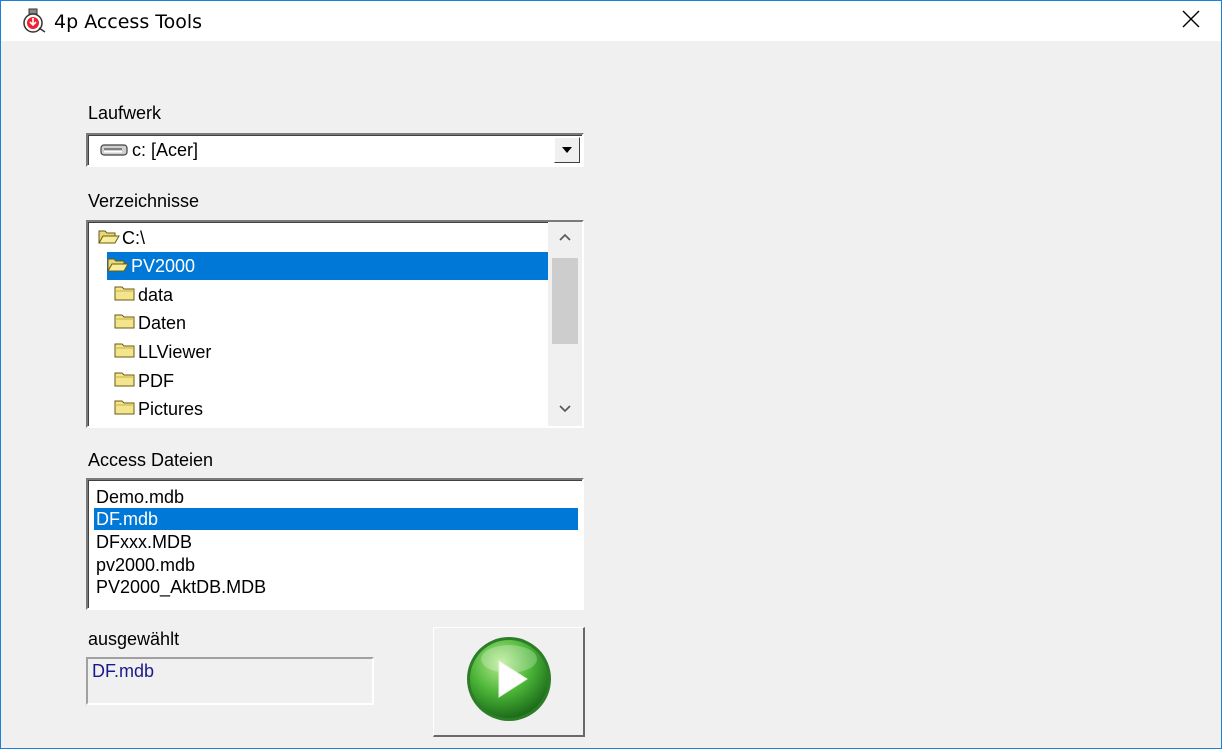  I want to click on play-icon, so click(509, 681).